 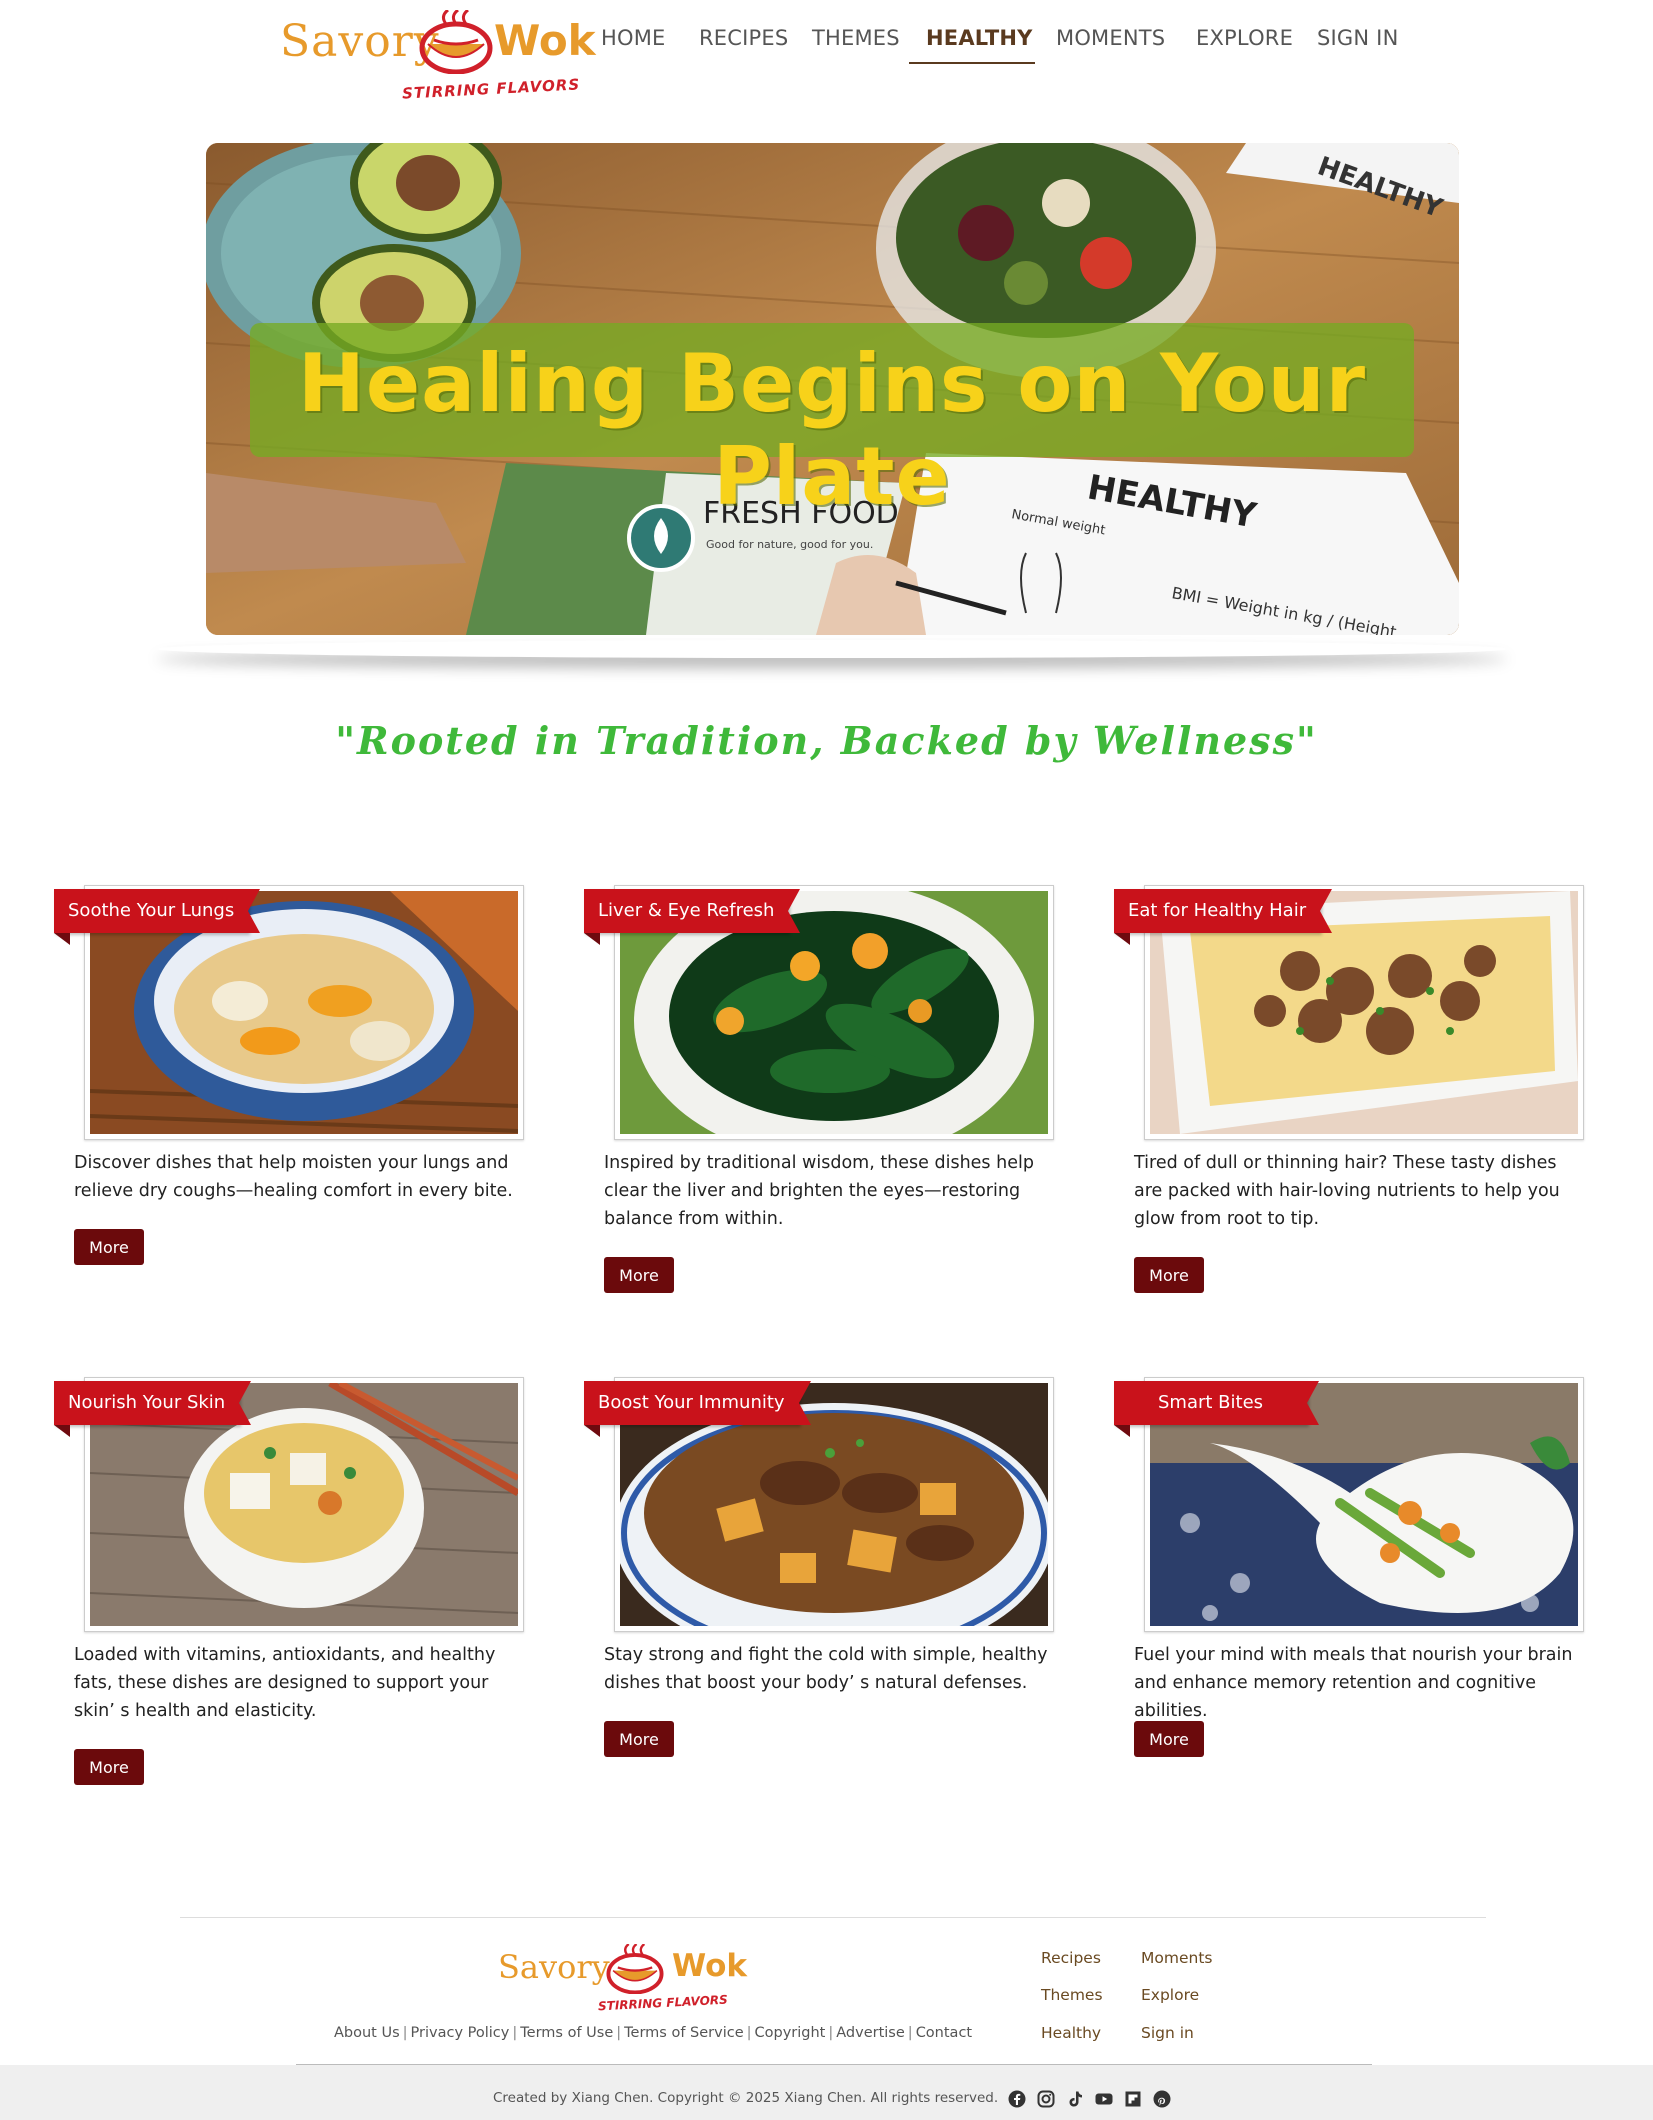 I want to click on flipboard-icon, so click(x=1133, y=2099).